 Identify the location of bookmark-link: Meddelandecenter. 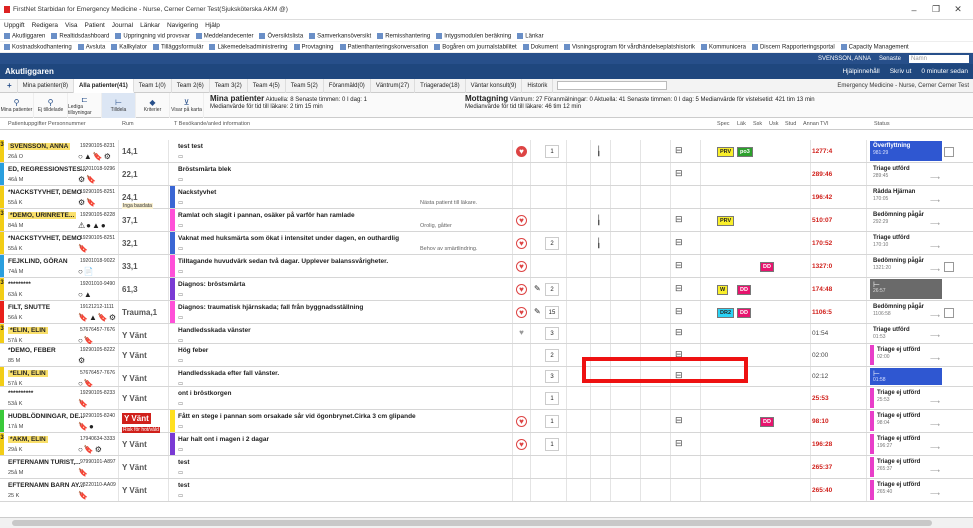
(224, 35).